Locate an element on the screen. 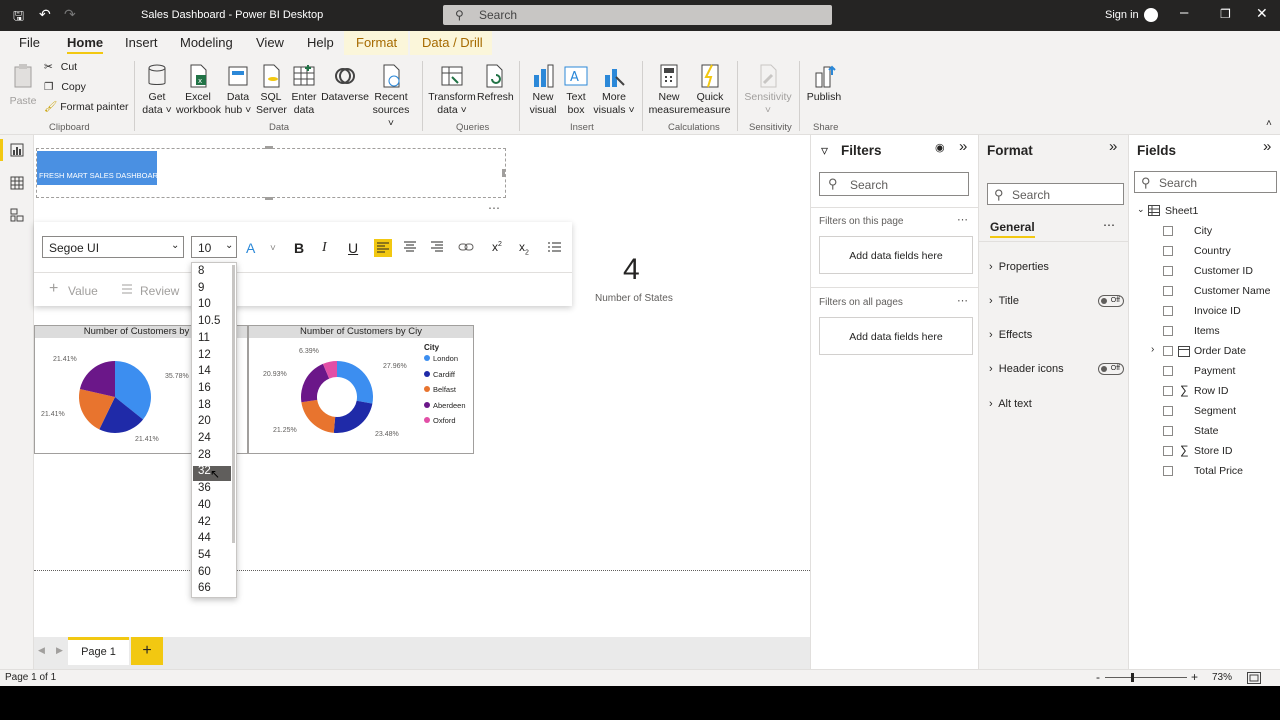  font-size-option: 60 is located at coordinates (204, 572).